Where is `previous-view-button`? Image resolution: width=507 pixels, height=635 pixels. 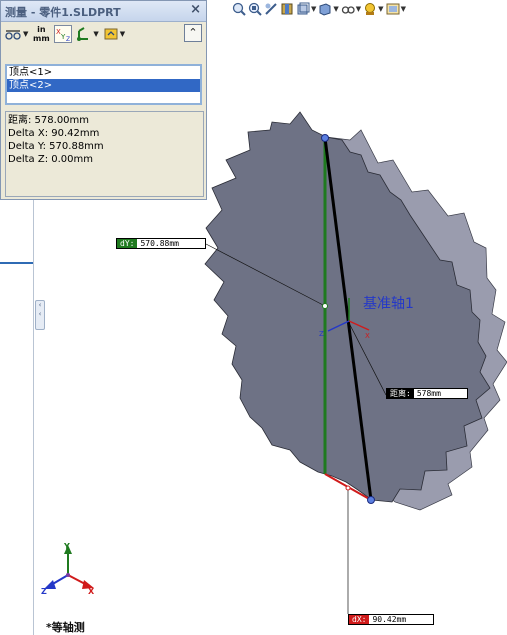
previous-view-button is located at coordinates (271, 9).